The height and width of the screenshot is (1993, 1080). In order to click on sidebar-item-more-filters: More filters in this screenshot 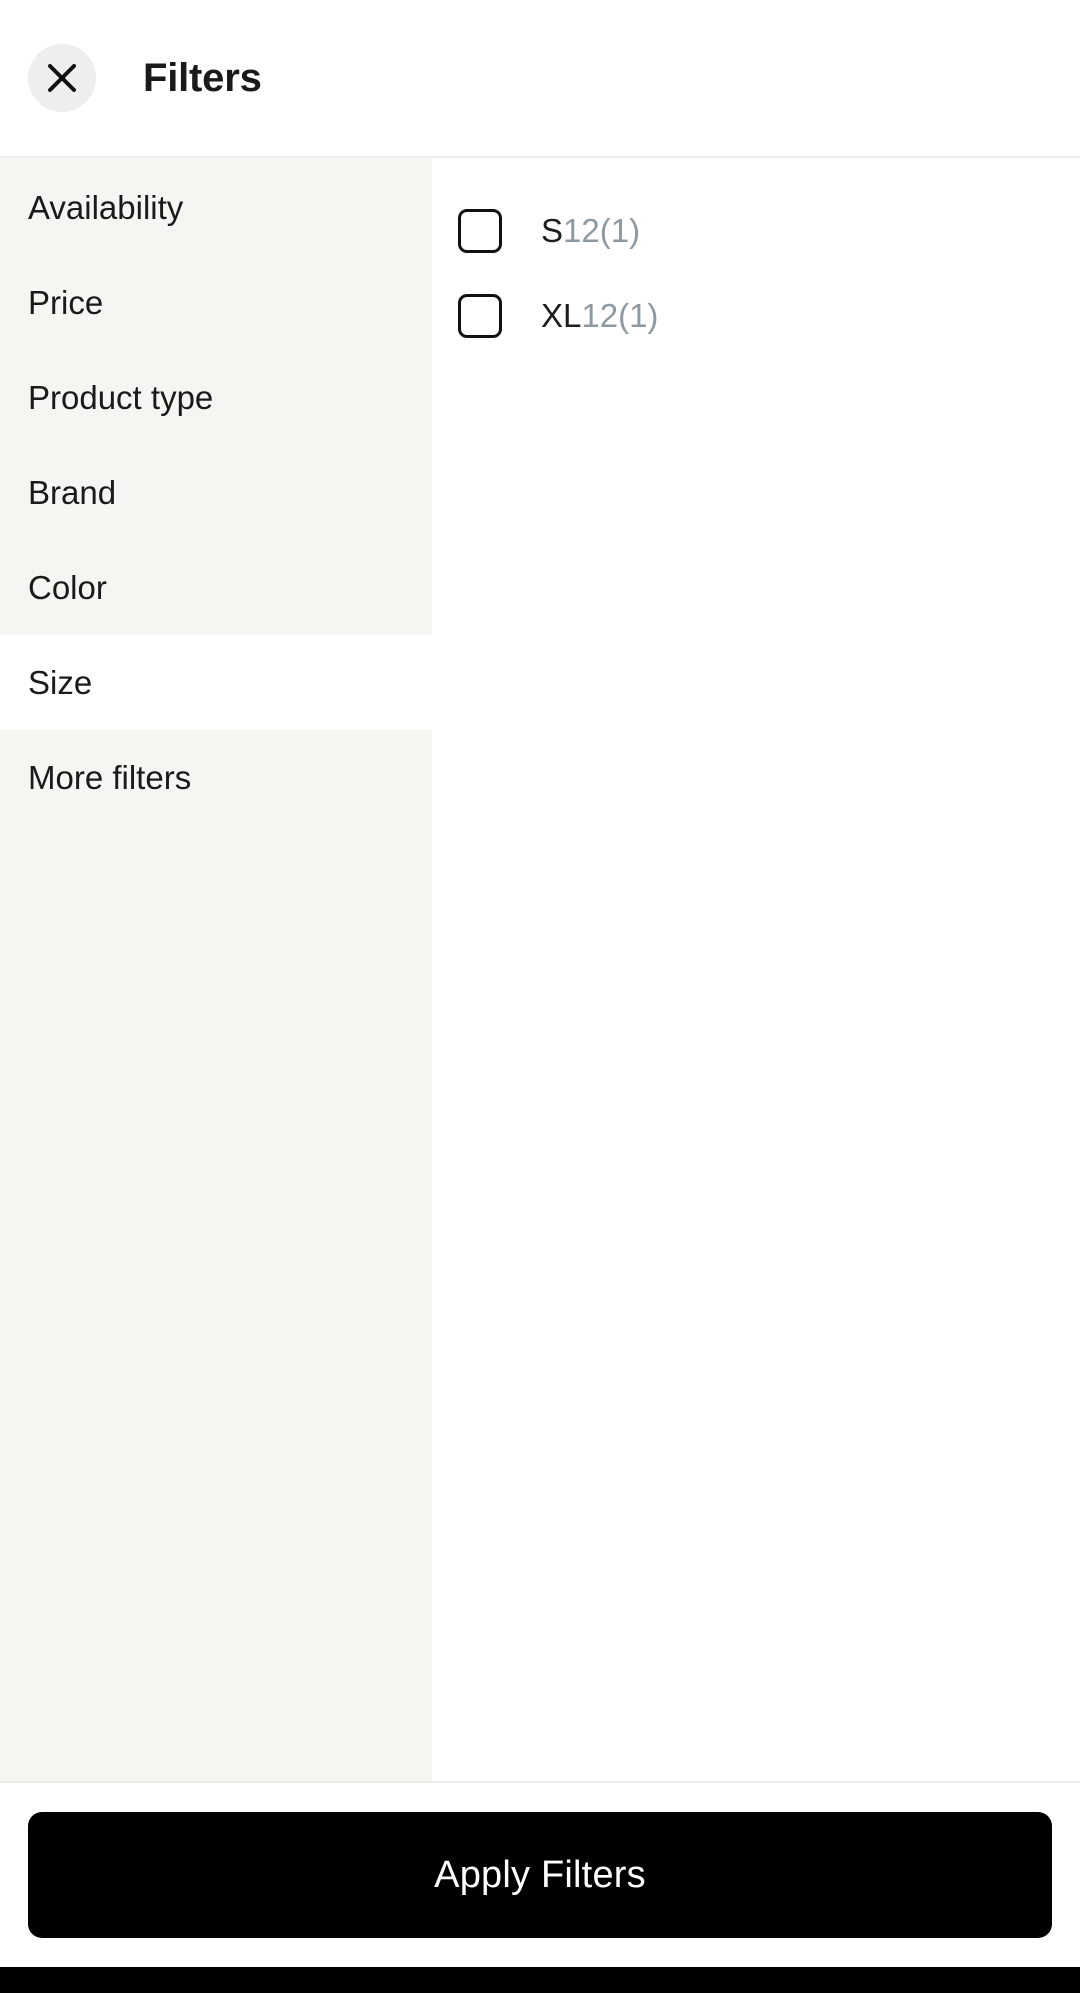, I will do `click(216, 777)`.